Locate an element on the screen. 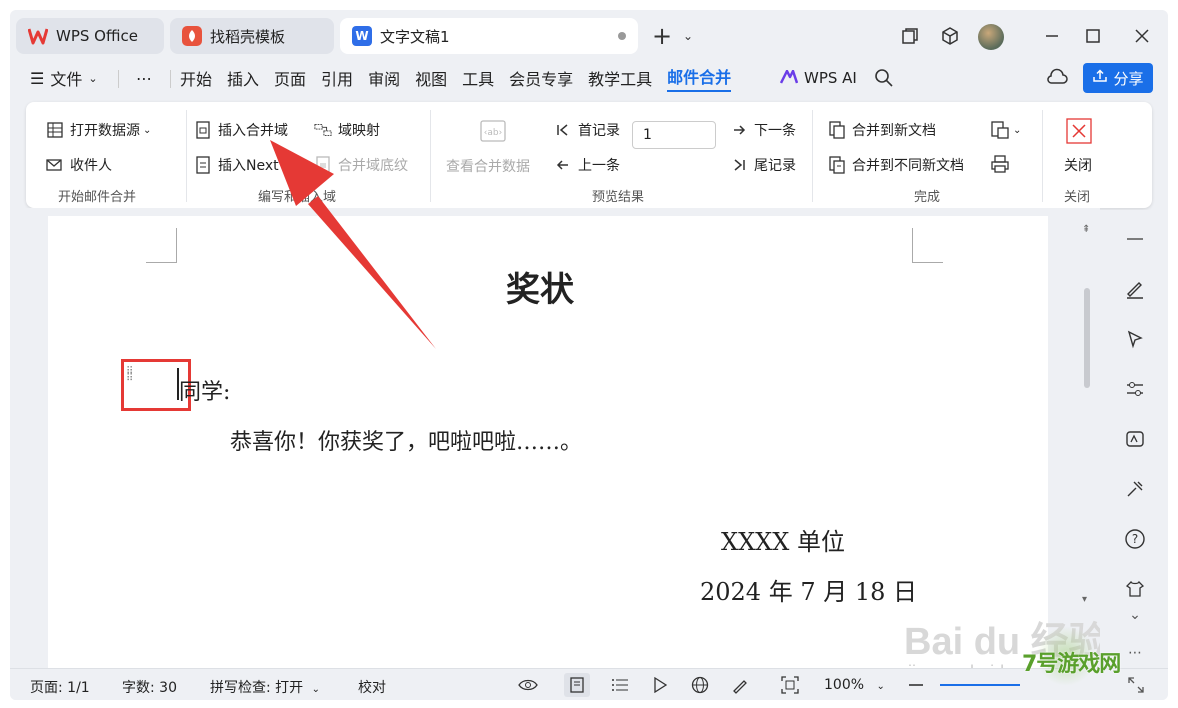 The width and height of the screenshot is (1178, 708). record-number-value: 1 is located at coordinates (647, 135).